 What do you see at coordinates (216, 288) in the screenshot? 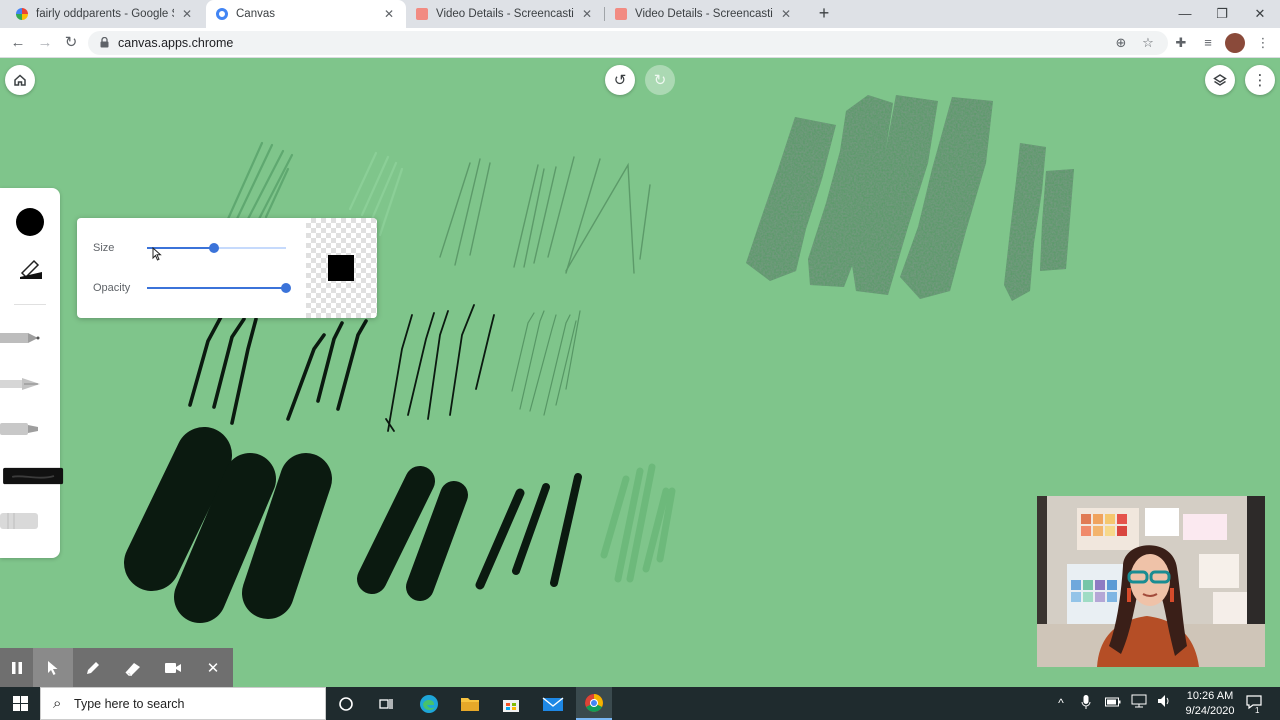
I see `opacity-slider-fill` at bounding box center [216, 288].